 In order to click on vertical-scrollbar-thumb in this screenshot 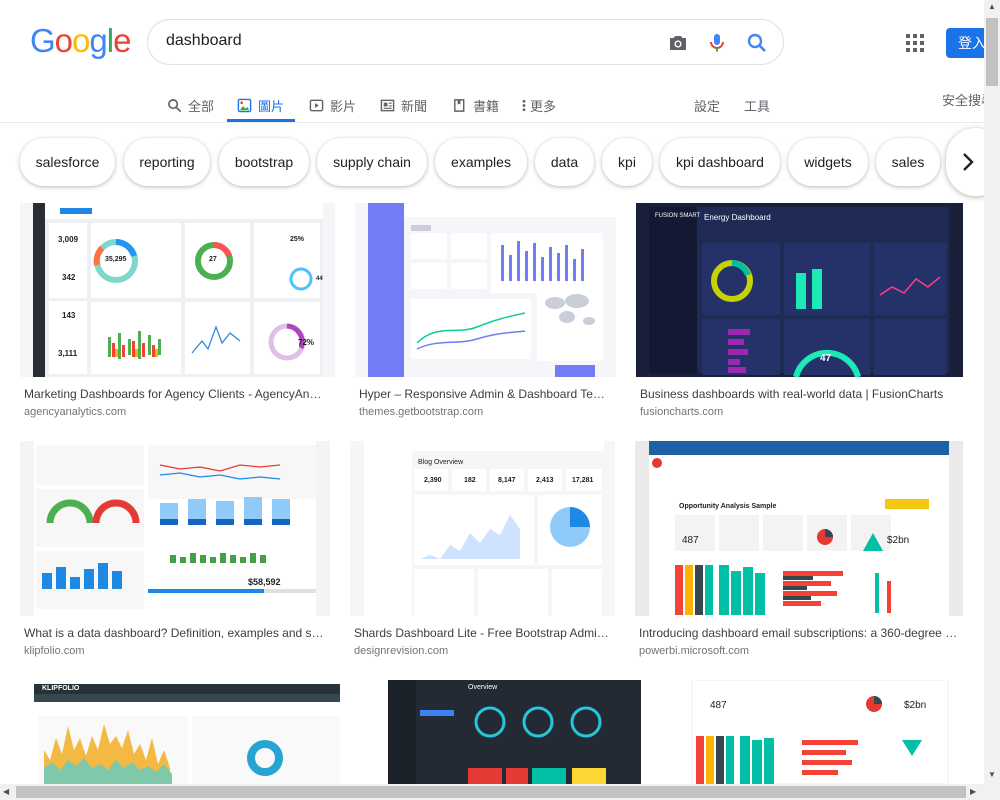, I will do `click(992, 52)`.